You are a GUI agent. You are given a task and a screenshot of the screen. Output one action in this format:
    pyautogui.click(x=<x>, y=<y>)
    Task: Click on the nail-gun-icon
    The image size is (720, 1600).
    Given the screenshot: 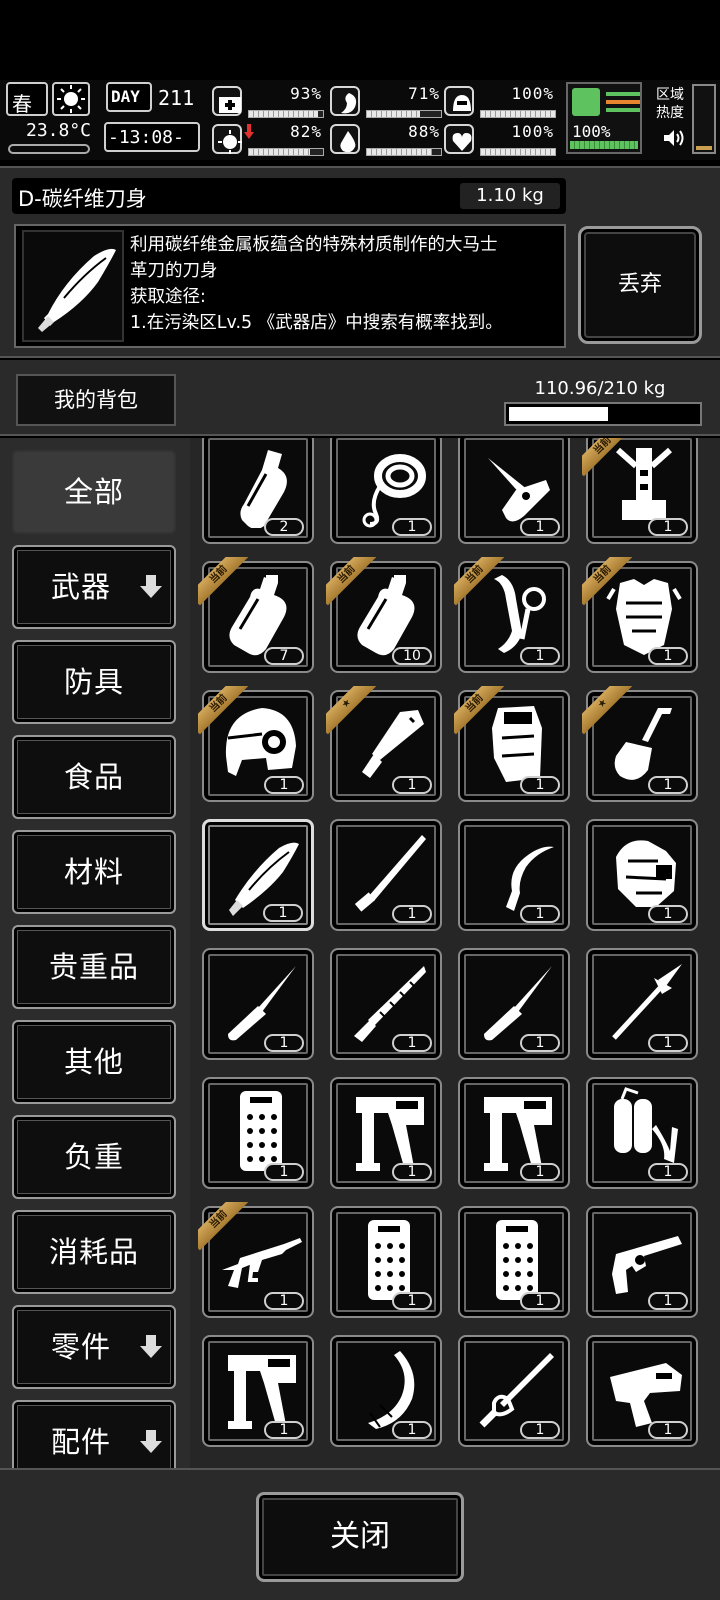 What is the action you would take?
    pyautogui.click(x=518, y=1134)
    